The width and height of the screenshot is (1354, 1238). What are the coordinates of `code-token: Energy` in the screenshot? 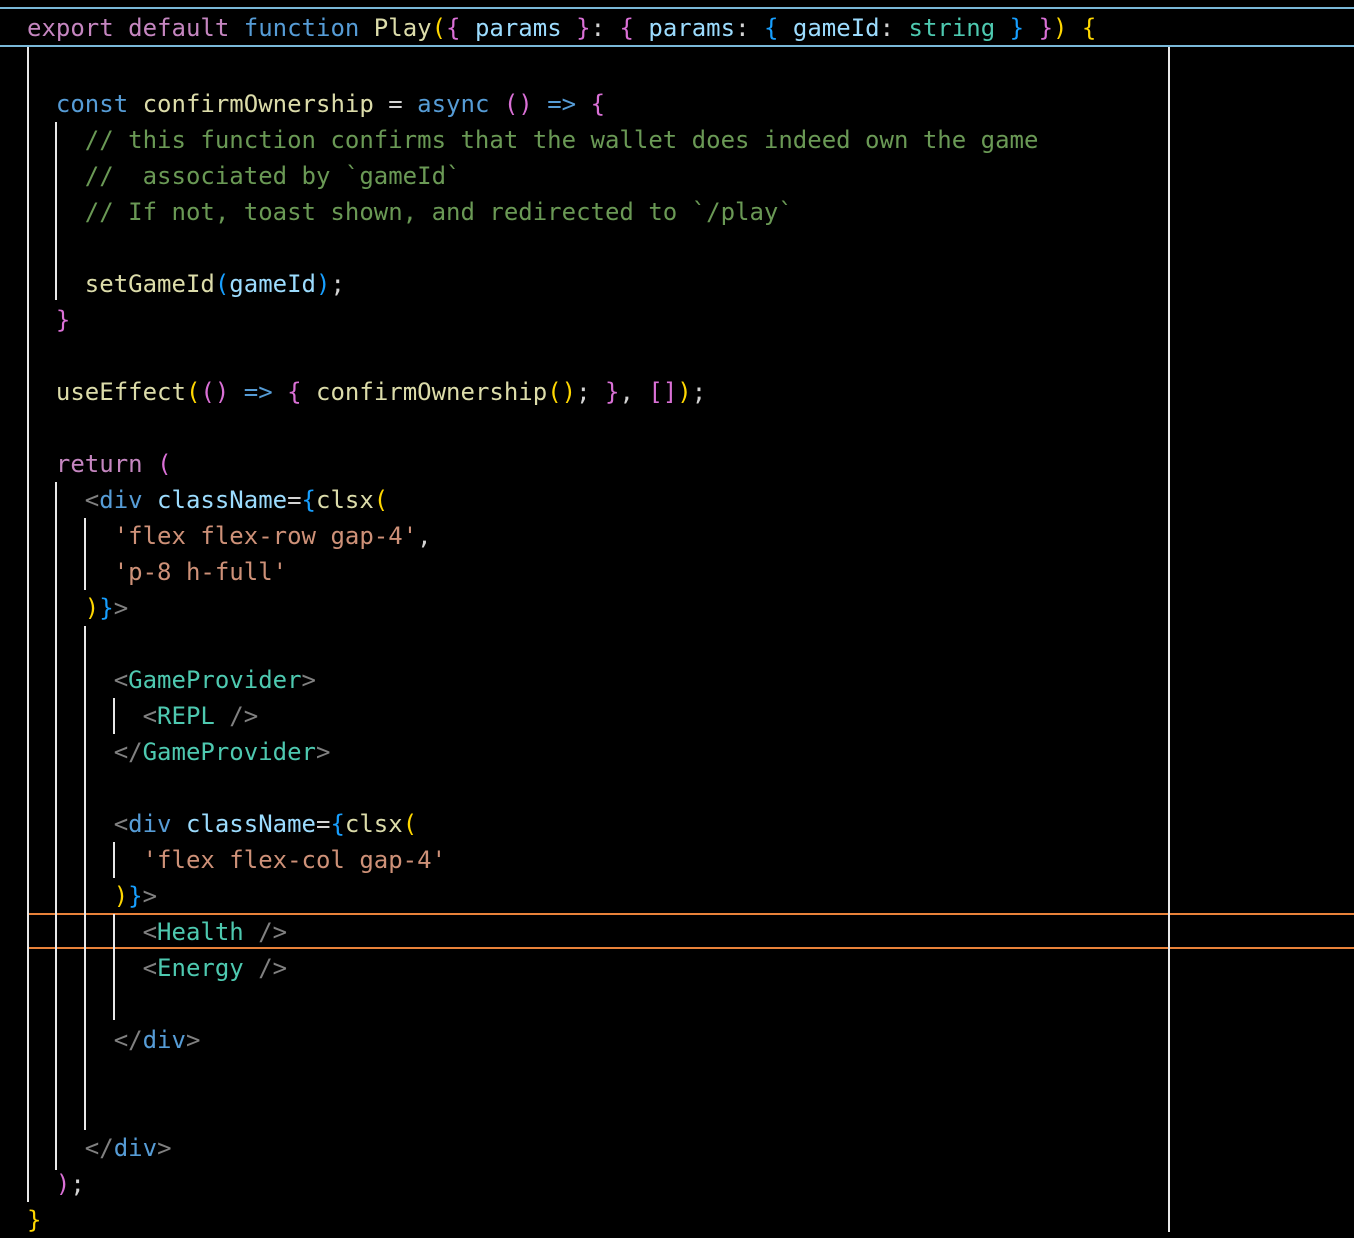 It's located at (208, 968).